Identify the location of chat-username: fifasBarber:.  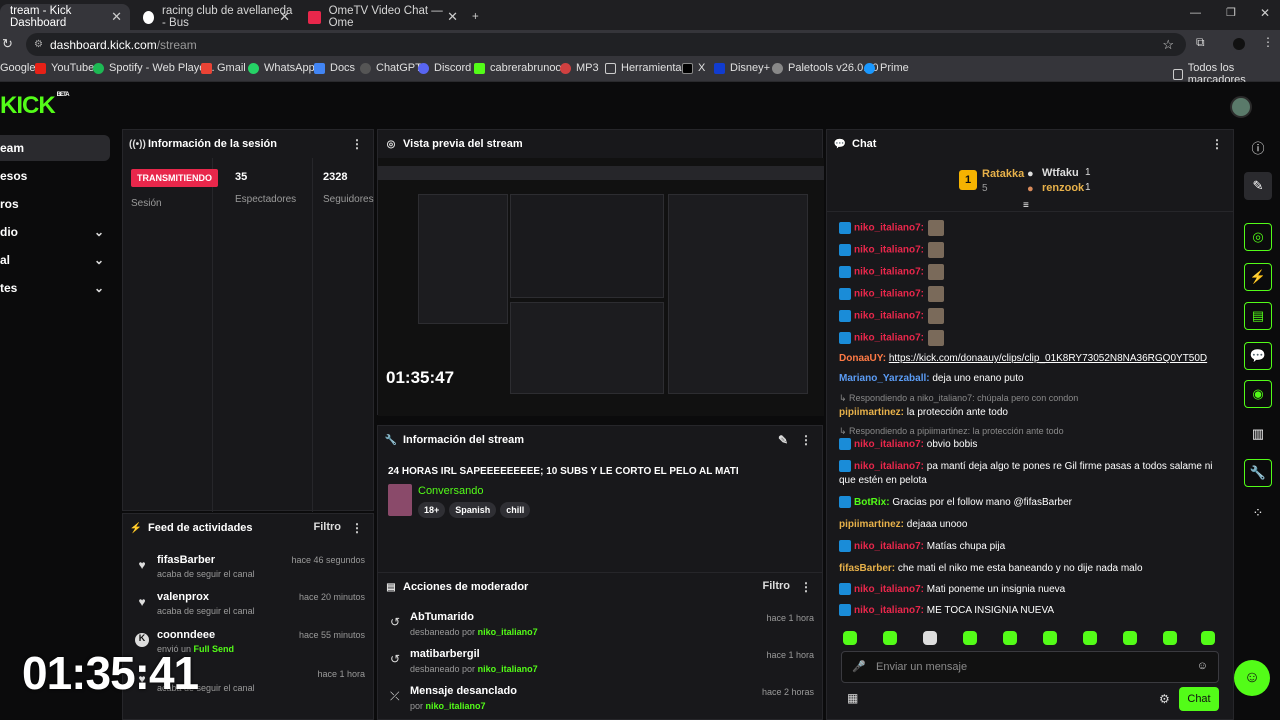
(867, 568).